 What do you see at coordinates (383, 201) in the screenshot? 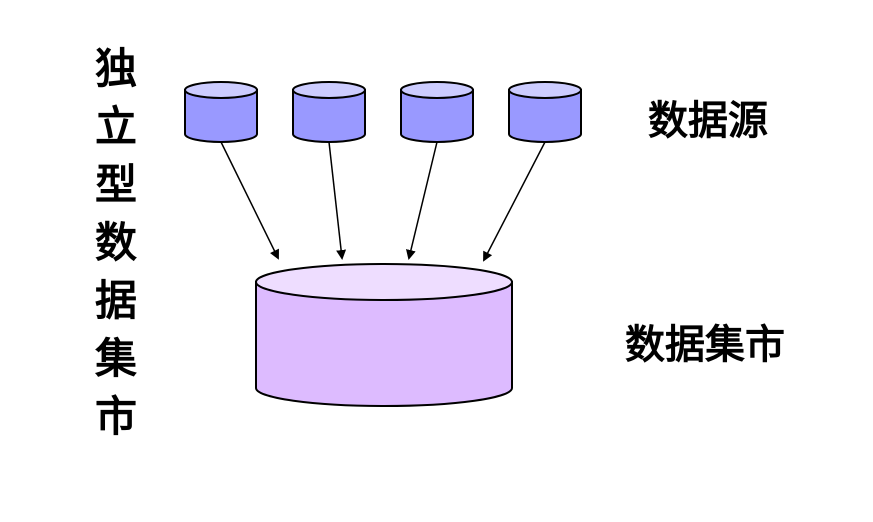
I see `arrows-group` at bounding box center [383, 201].